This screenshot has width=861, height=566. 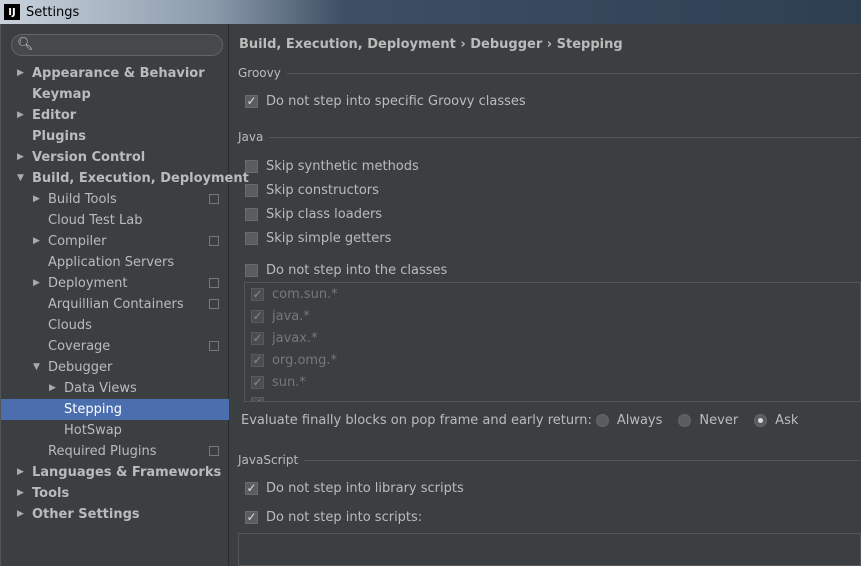 I want to click on checkbox-skip-class-loaders: Skip class loaders, so click(x=313, y=214).